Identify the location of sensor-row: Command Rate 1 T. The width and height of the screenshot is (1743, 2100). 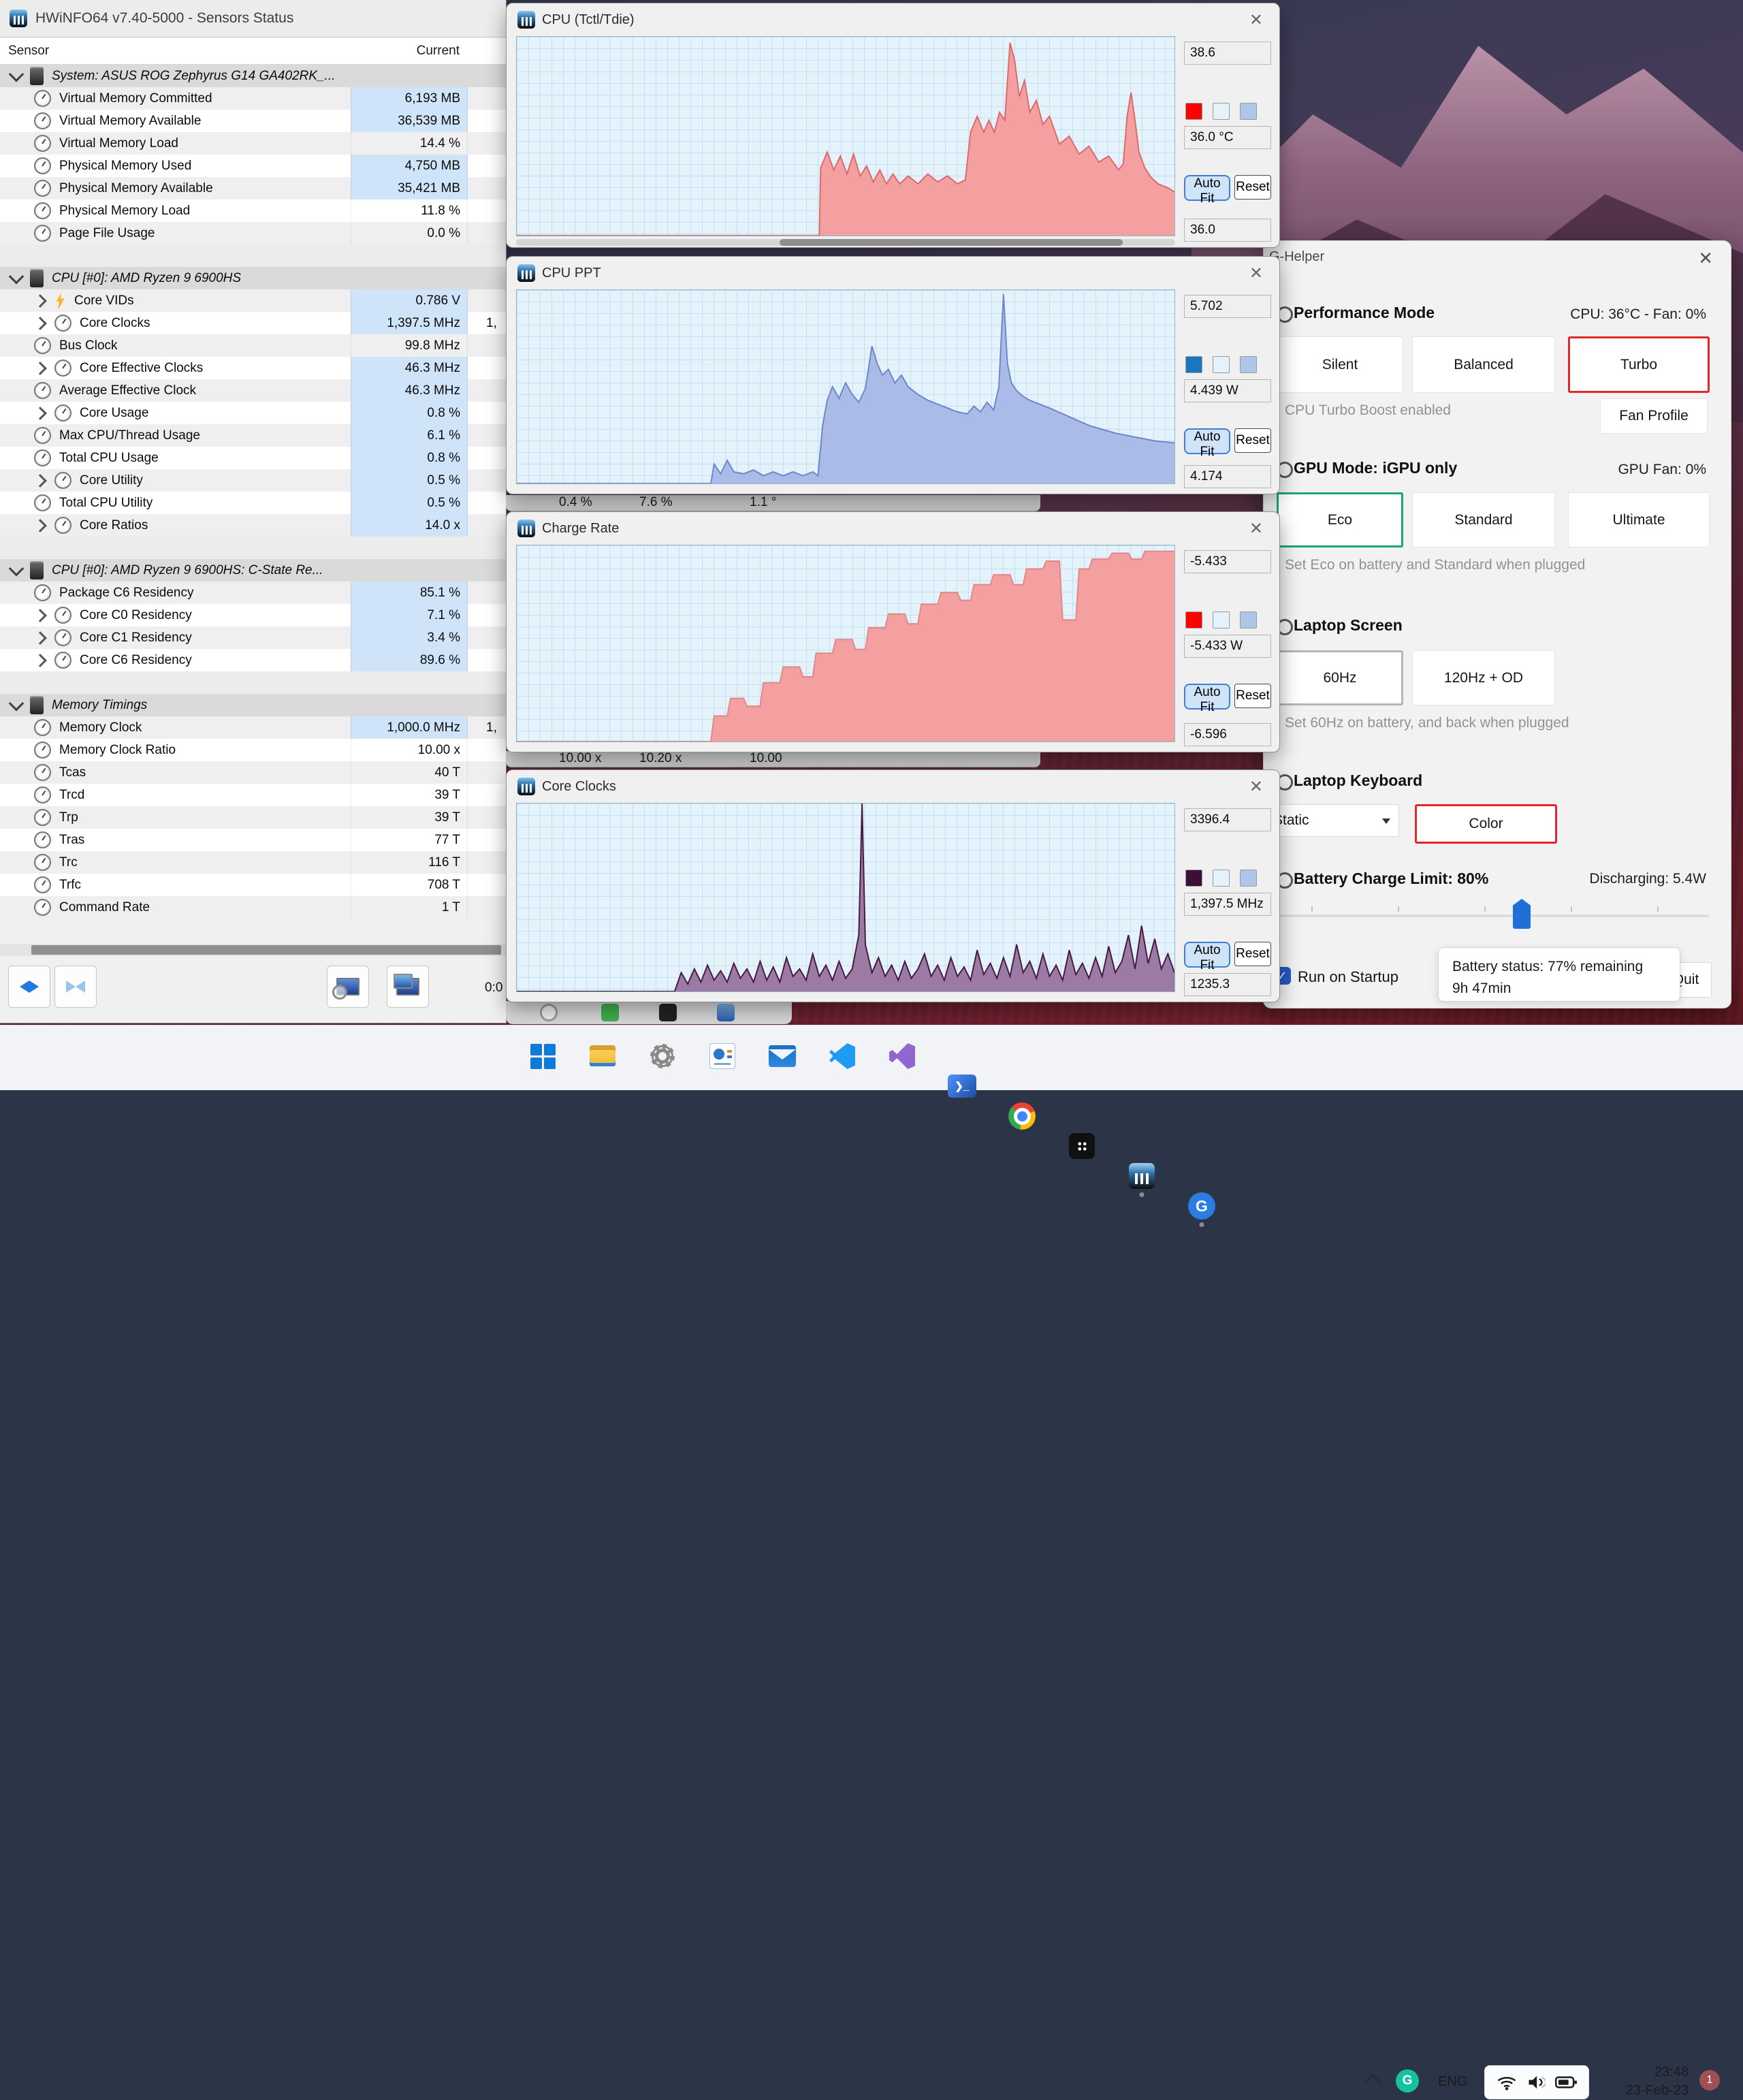
(253, 908).